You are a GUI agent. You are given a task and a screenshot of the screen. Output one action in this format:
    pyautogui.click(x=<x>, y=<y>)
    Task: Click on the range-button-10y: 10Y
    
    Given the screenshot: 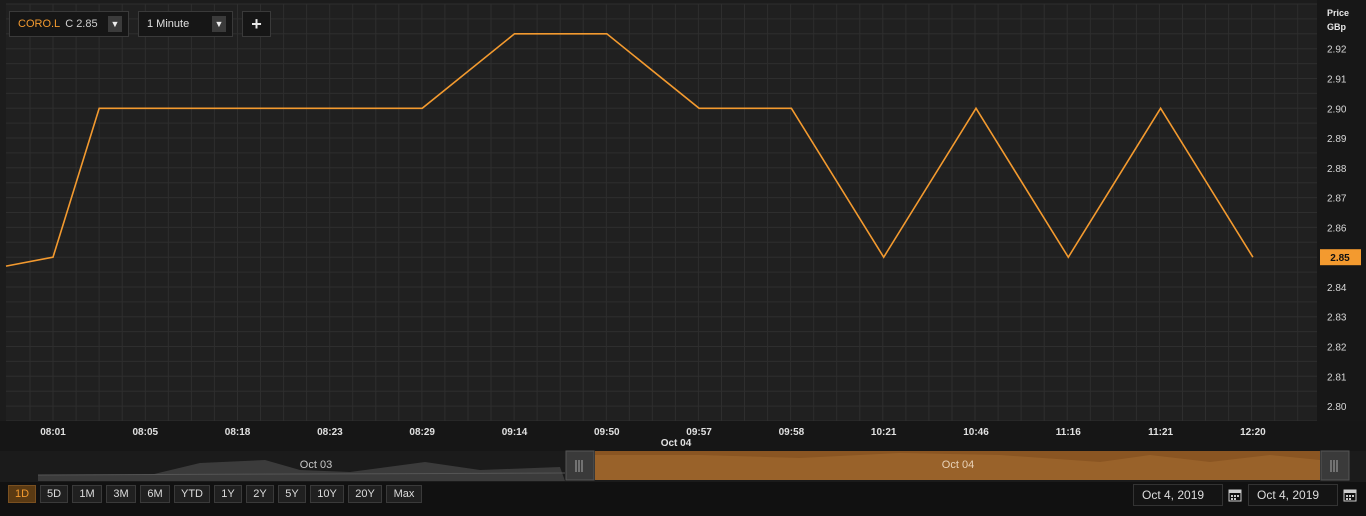 What is the action you would take?
    pyautogui.click(x=327, y=494)
    